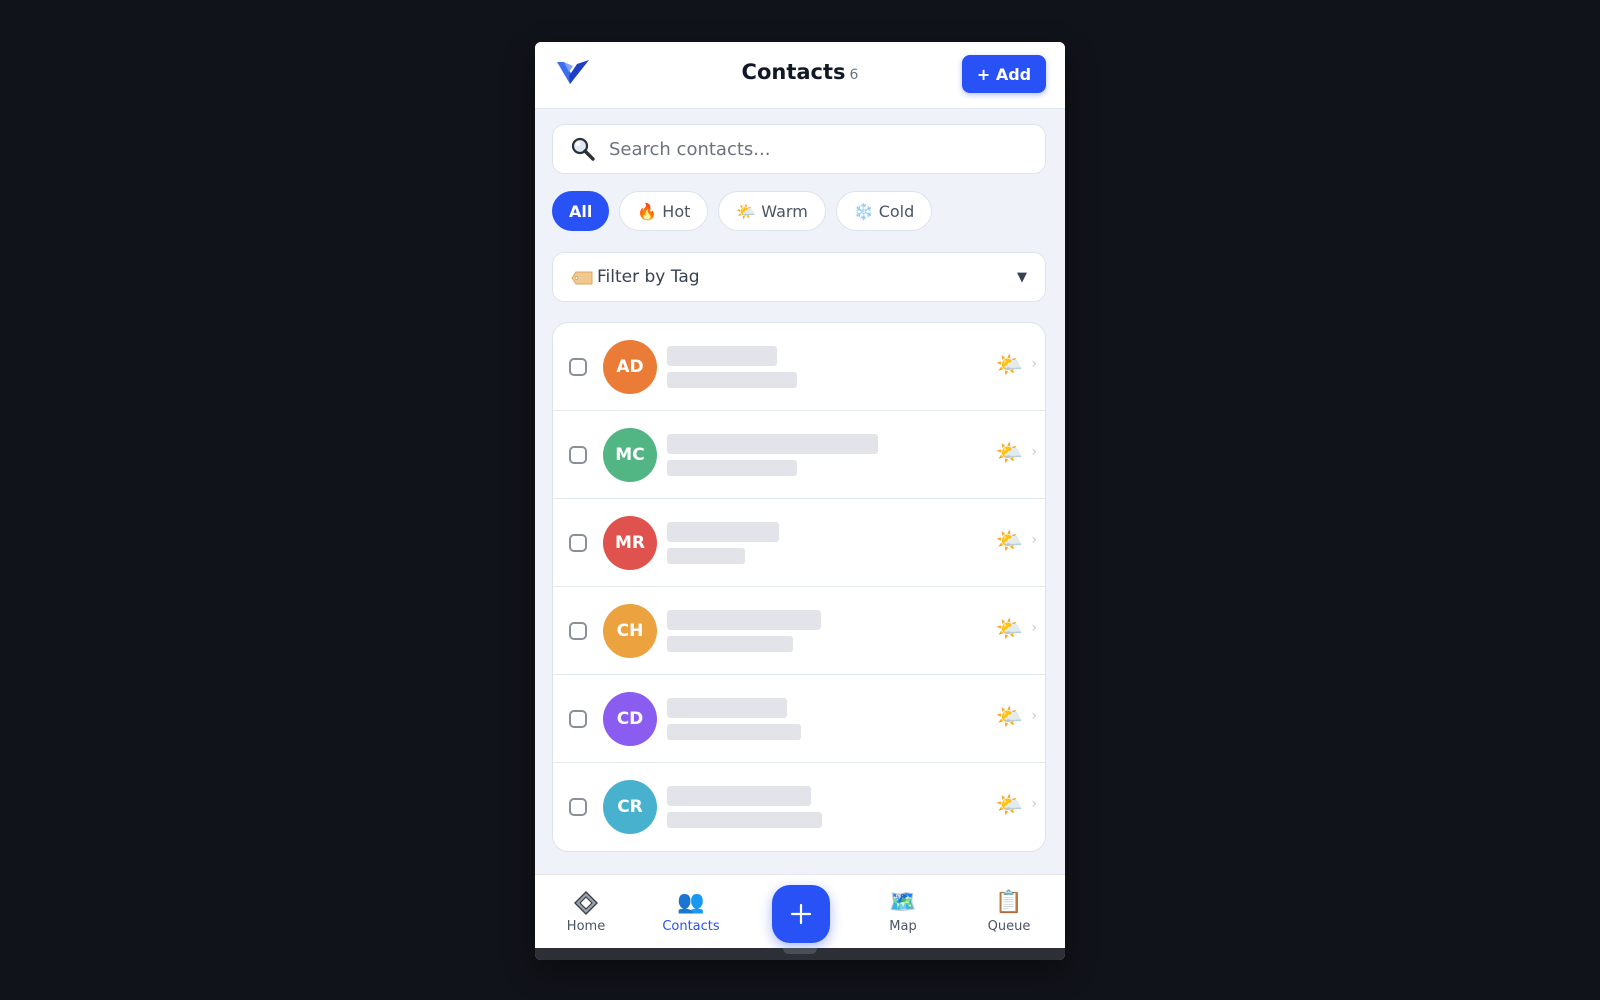 This screenshot has width=1600, height=1000. I want to click on nav-label: Map, so click(903, 926).